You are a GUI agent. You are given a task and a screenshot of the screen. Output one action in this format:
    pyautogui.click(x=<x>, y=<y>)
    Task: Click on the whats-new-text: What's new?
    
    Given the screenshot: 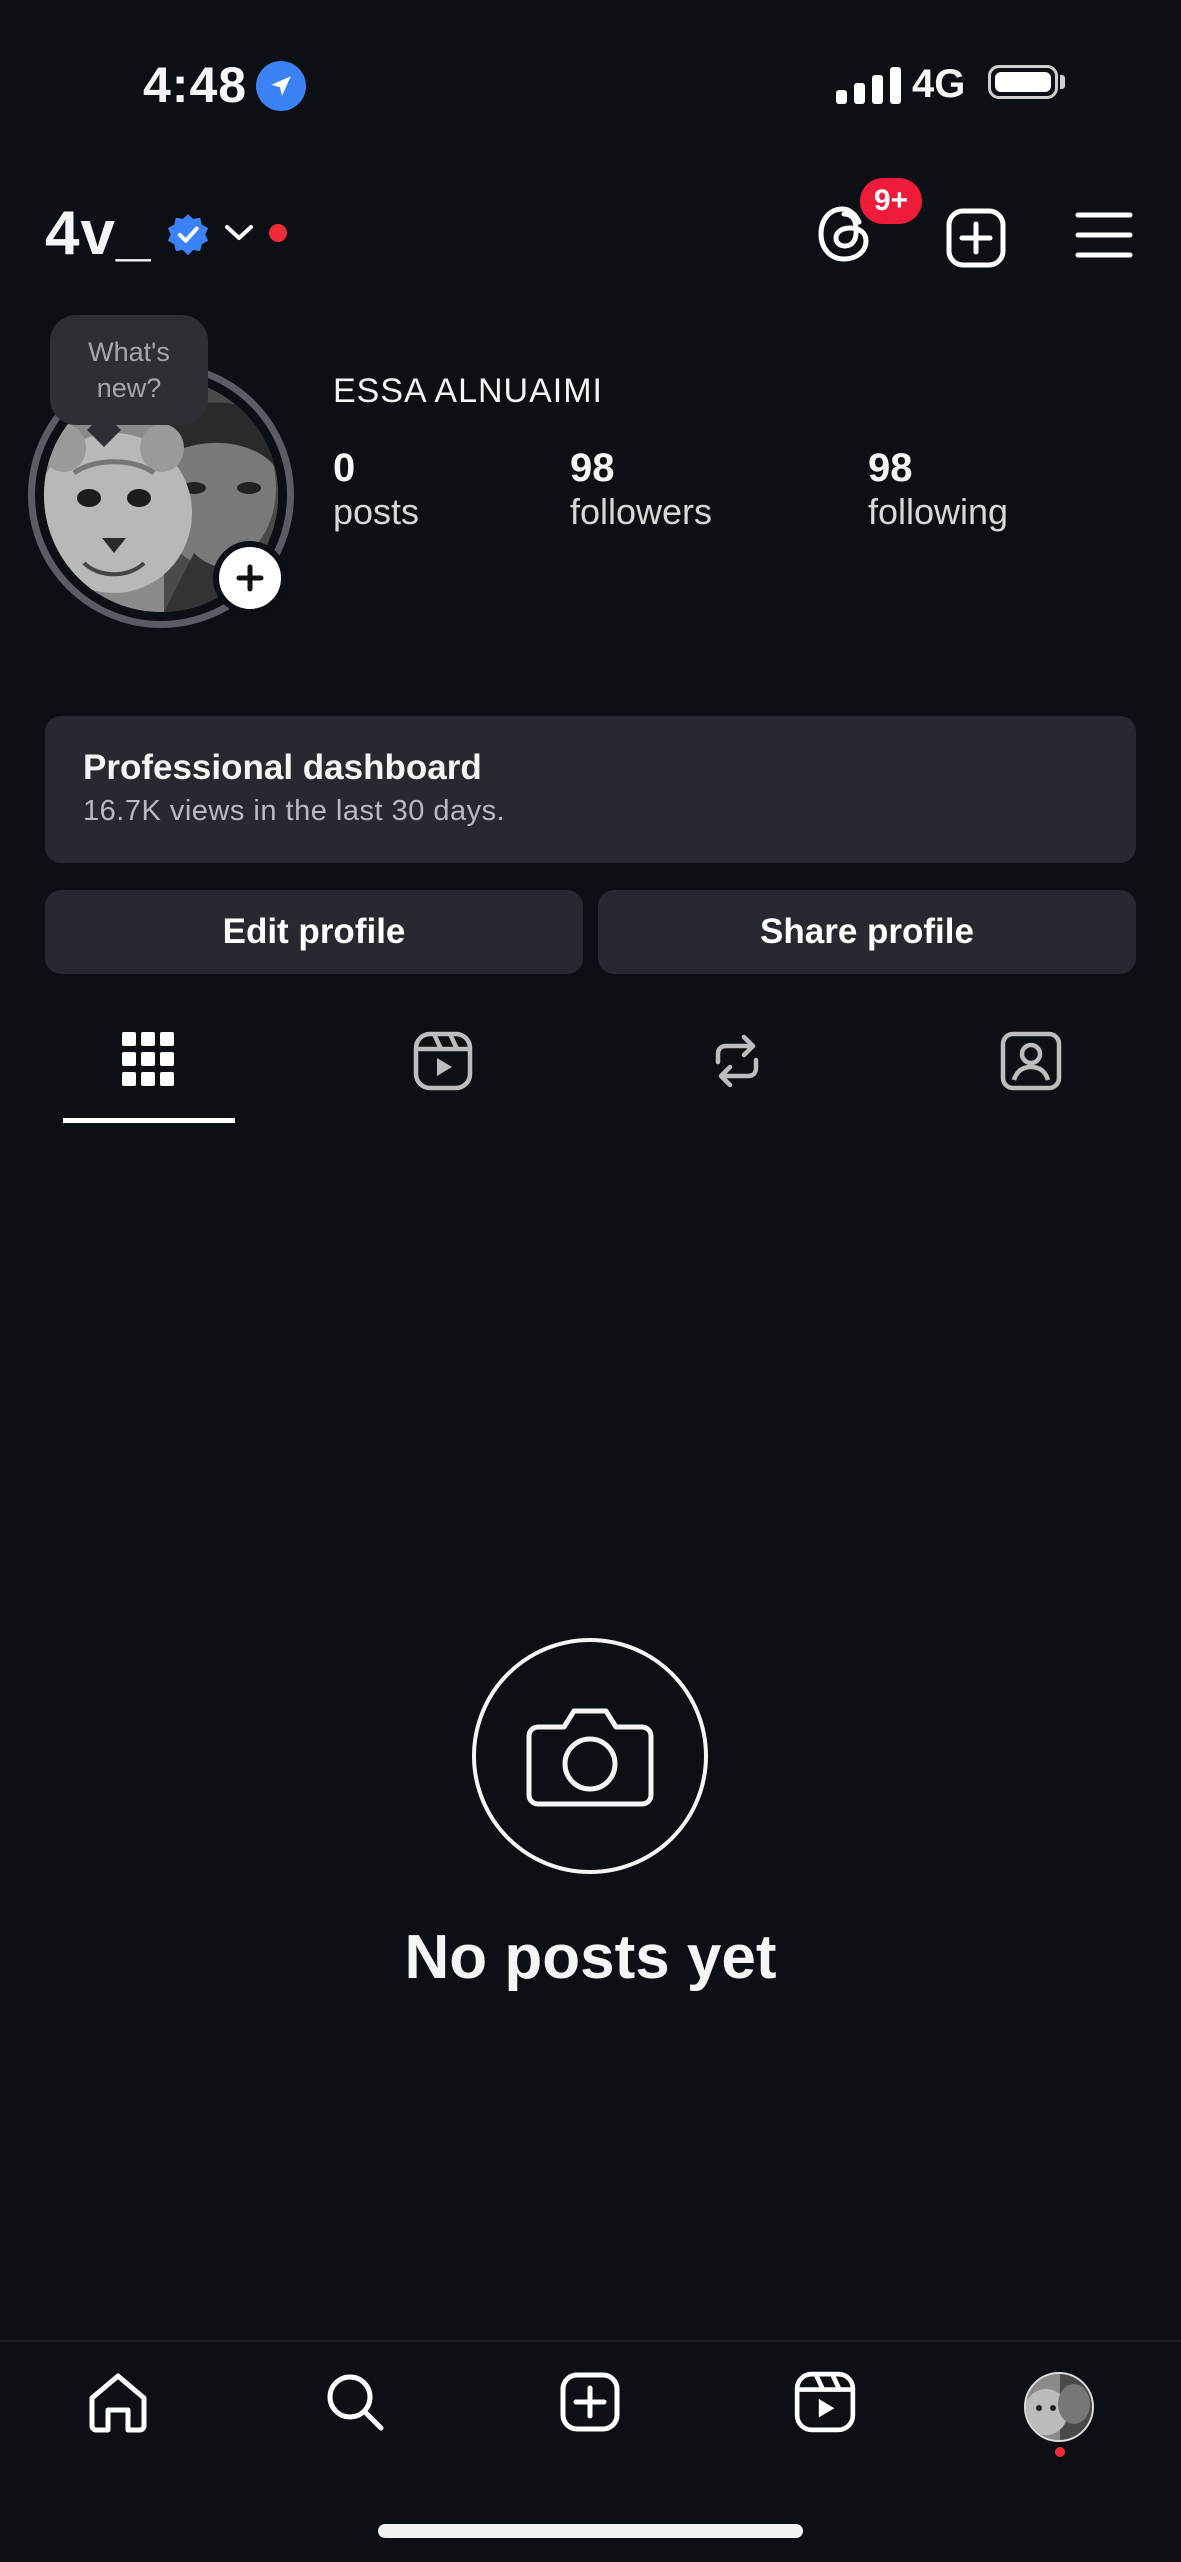 What is the action you would take?
    pyautogui.click(x=129, y=370)
    